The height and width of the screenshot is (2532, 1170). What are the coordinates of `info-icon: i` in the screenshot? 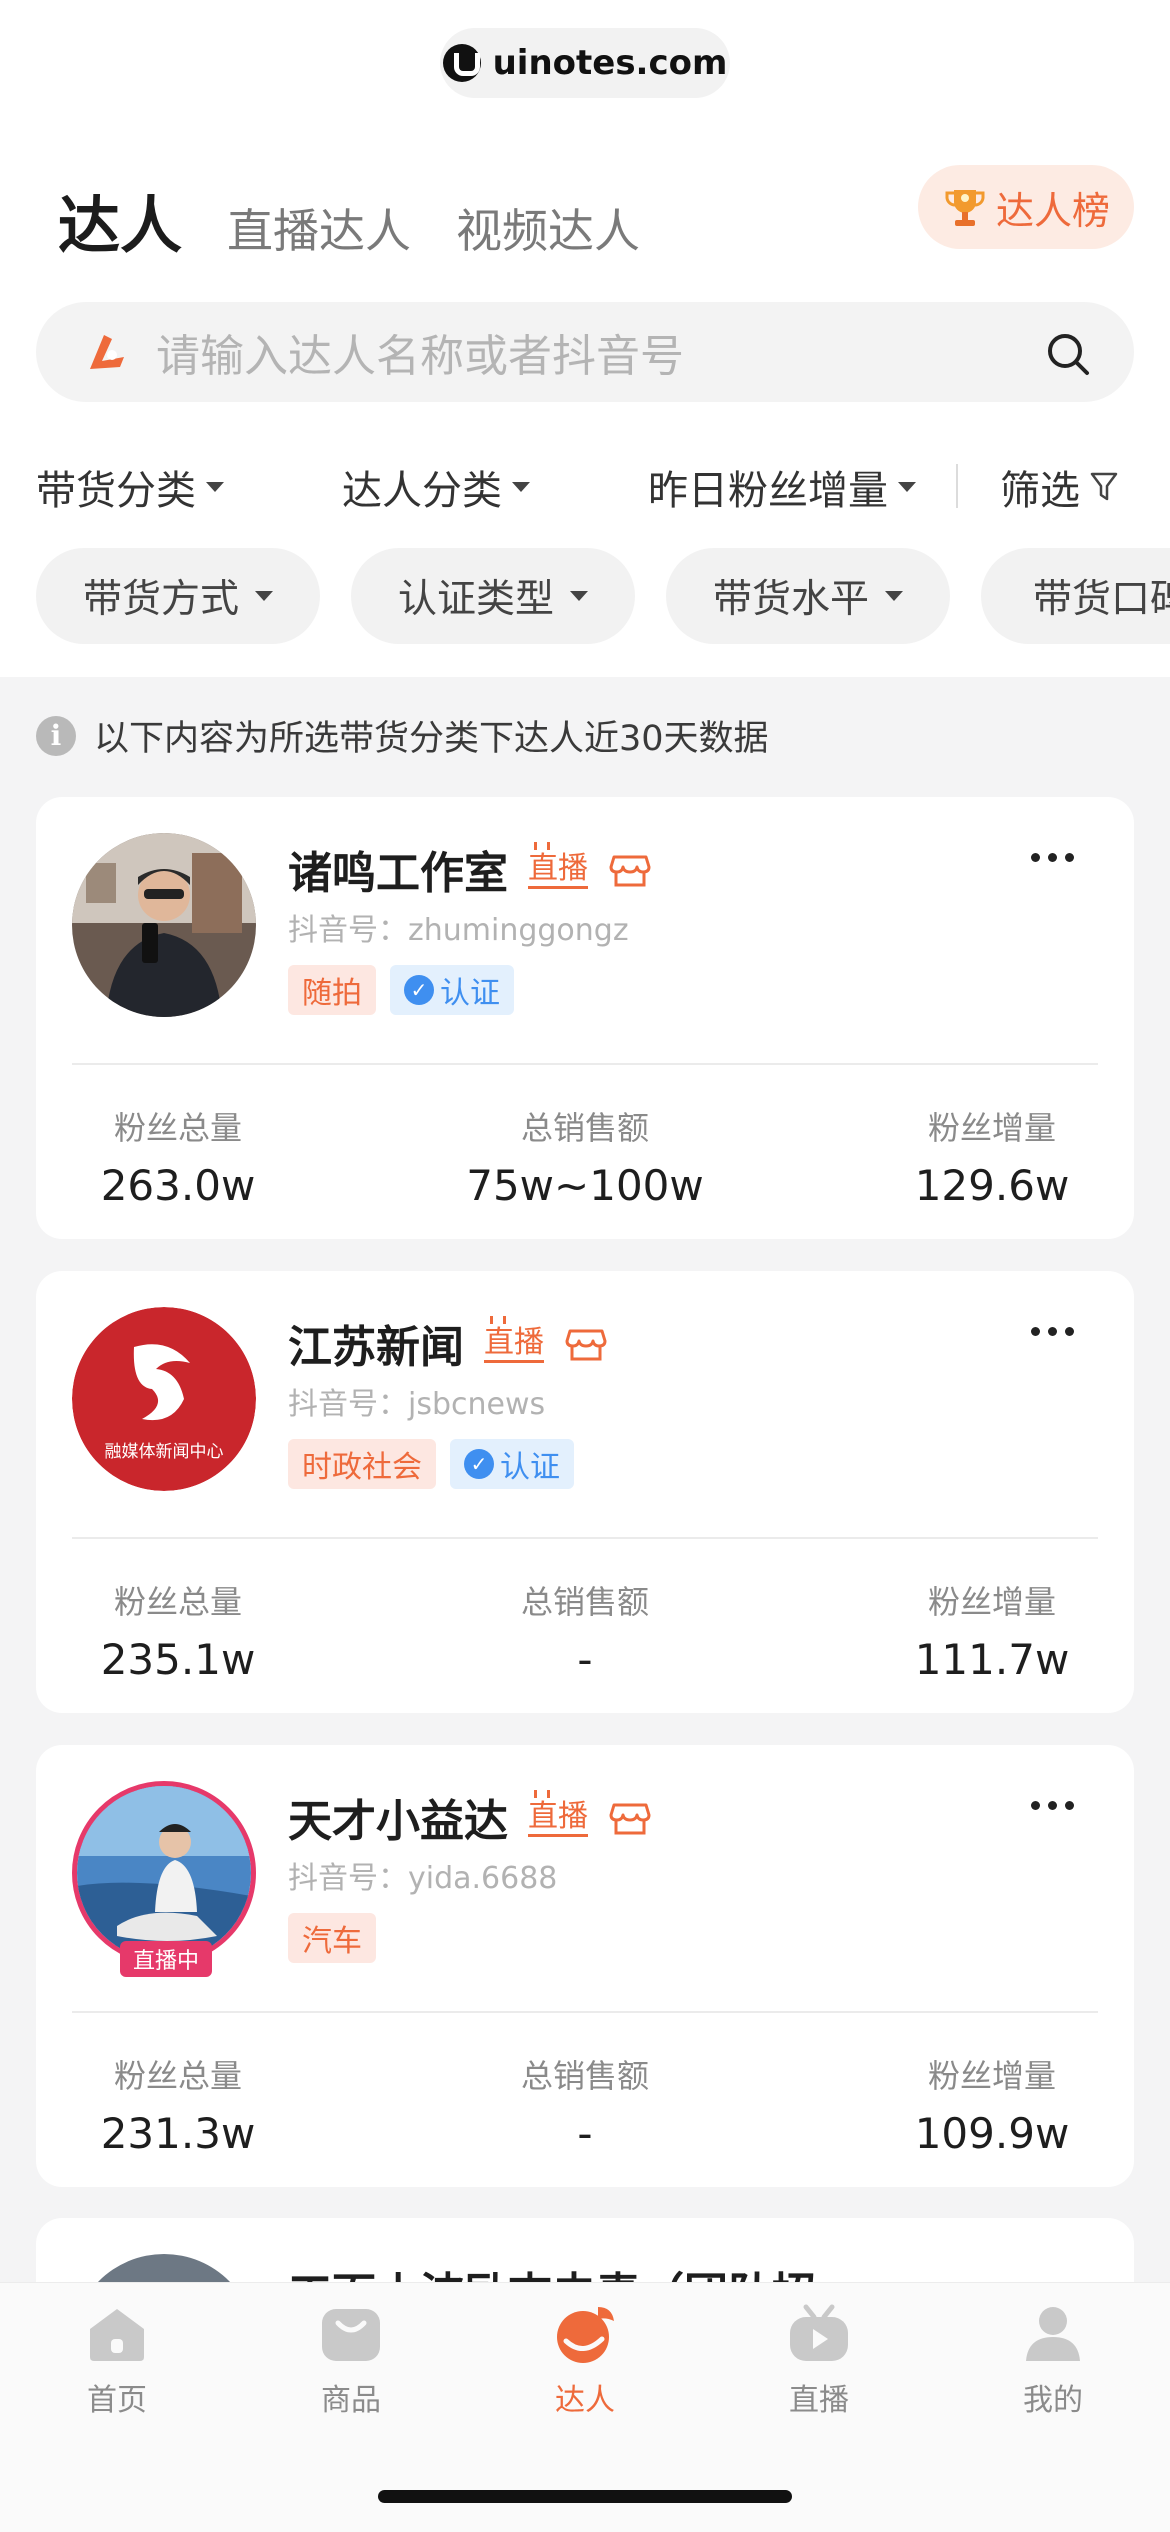 It's located at (56, 735).